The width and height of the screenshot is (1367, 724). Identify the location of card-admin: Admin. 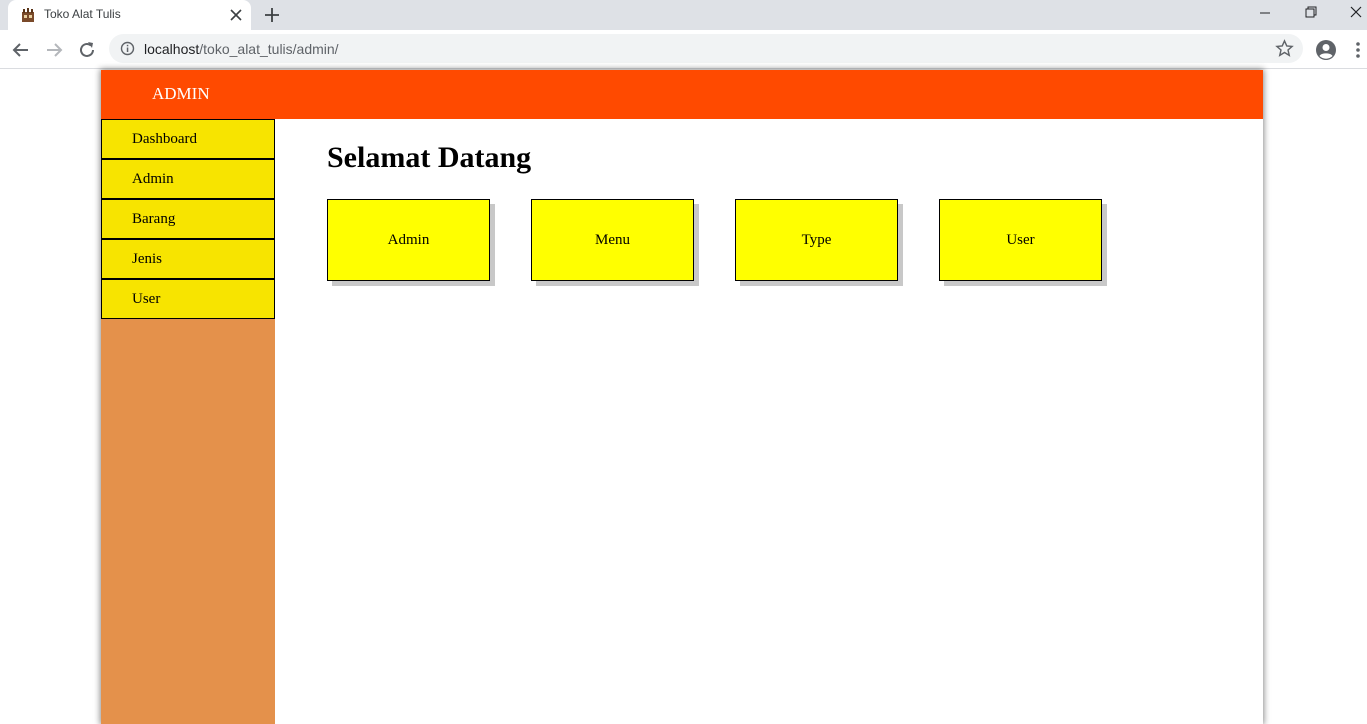
(408, 240).